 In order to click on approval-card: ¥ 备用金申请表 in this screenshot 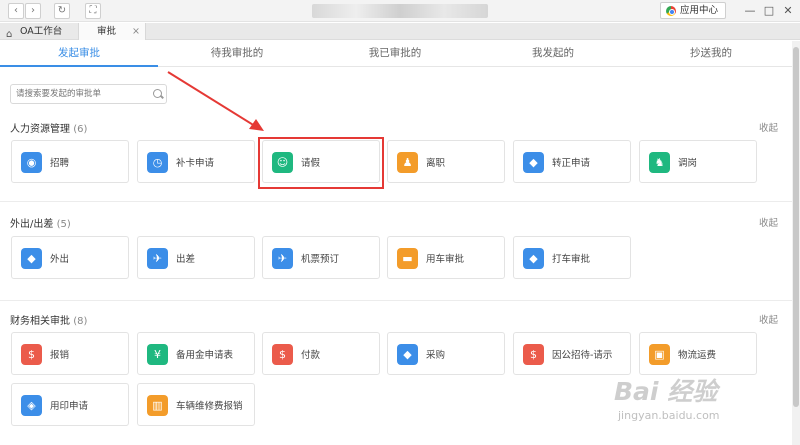, I will do `click(196, 353)`.